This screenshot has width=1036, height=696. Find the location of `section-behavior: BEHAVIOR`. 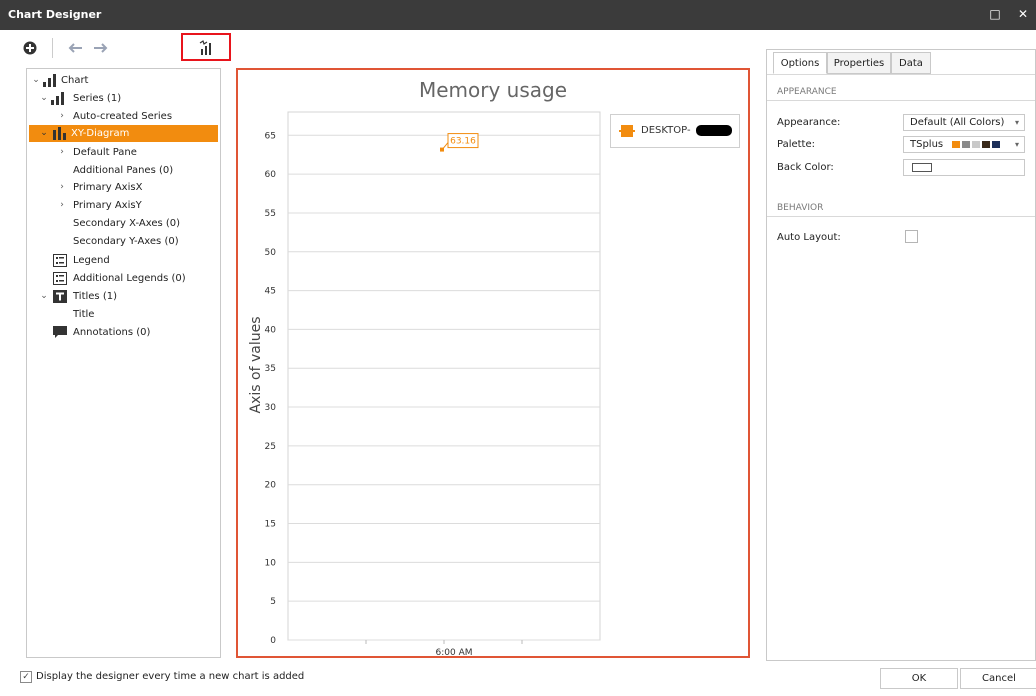

section-behavior: BEHAVIOR is located at coordinates (800, 208).